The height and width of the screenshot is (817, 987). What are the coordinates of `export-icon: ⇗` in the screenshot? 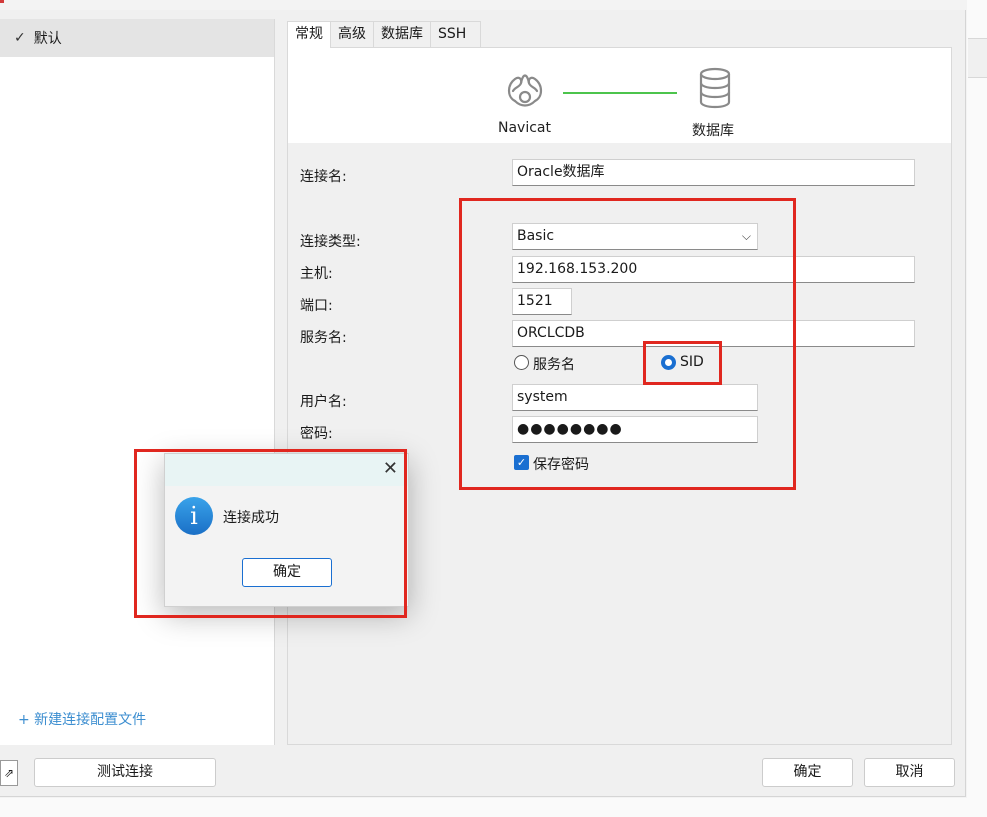 It's located at (9, 773).